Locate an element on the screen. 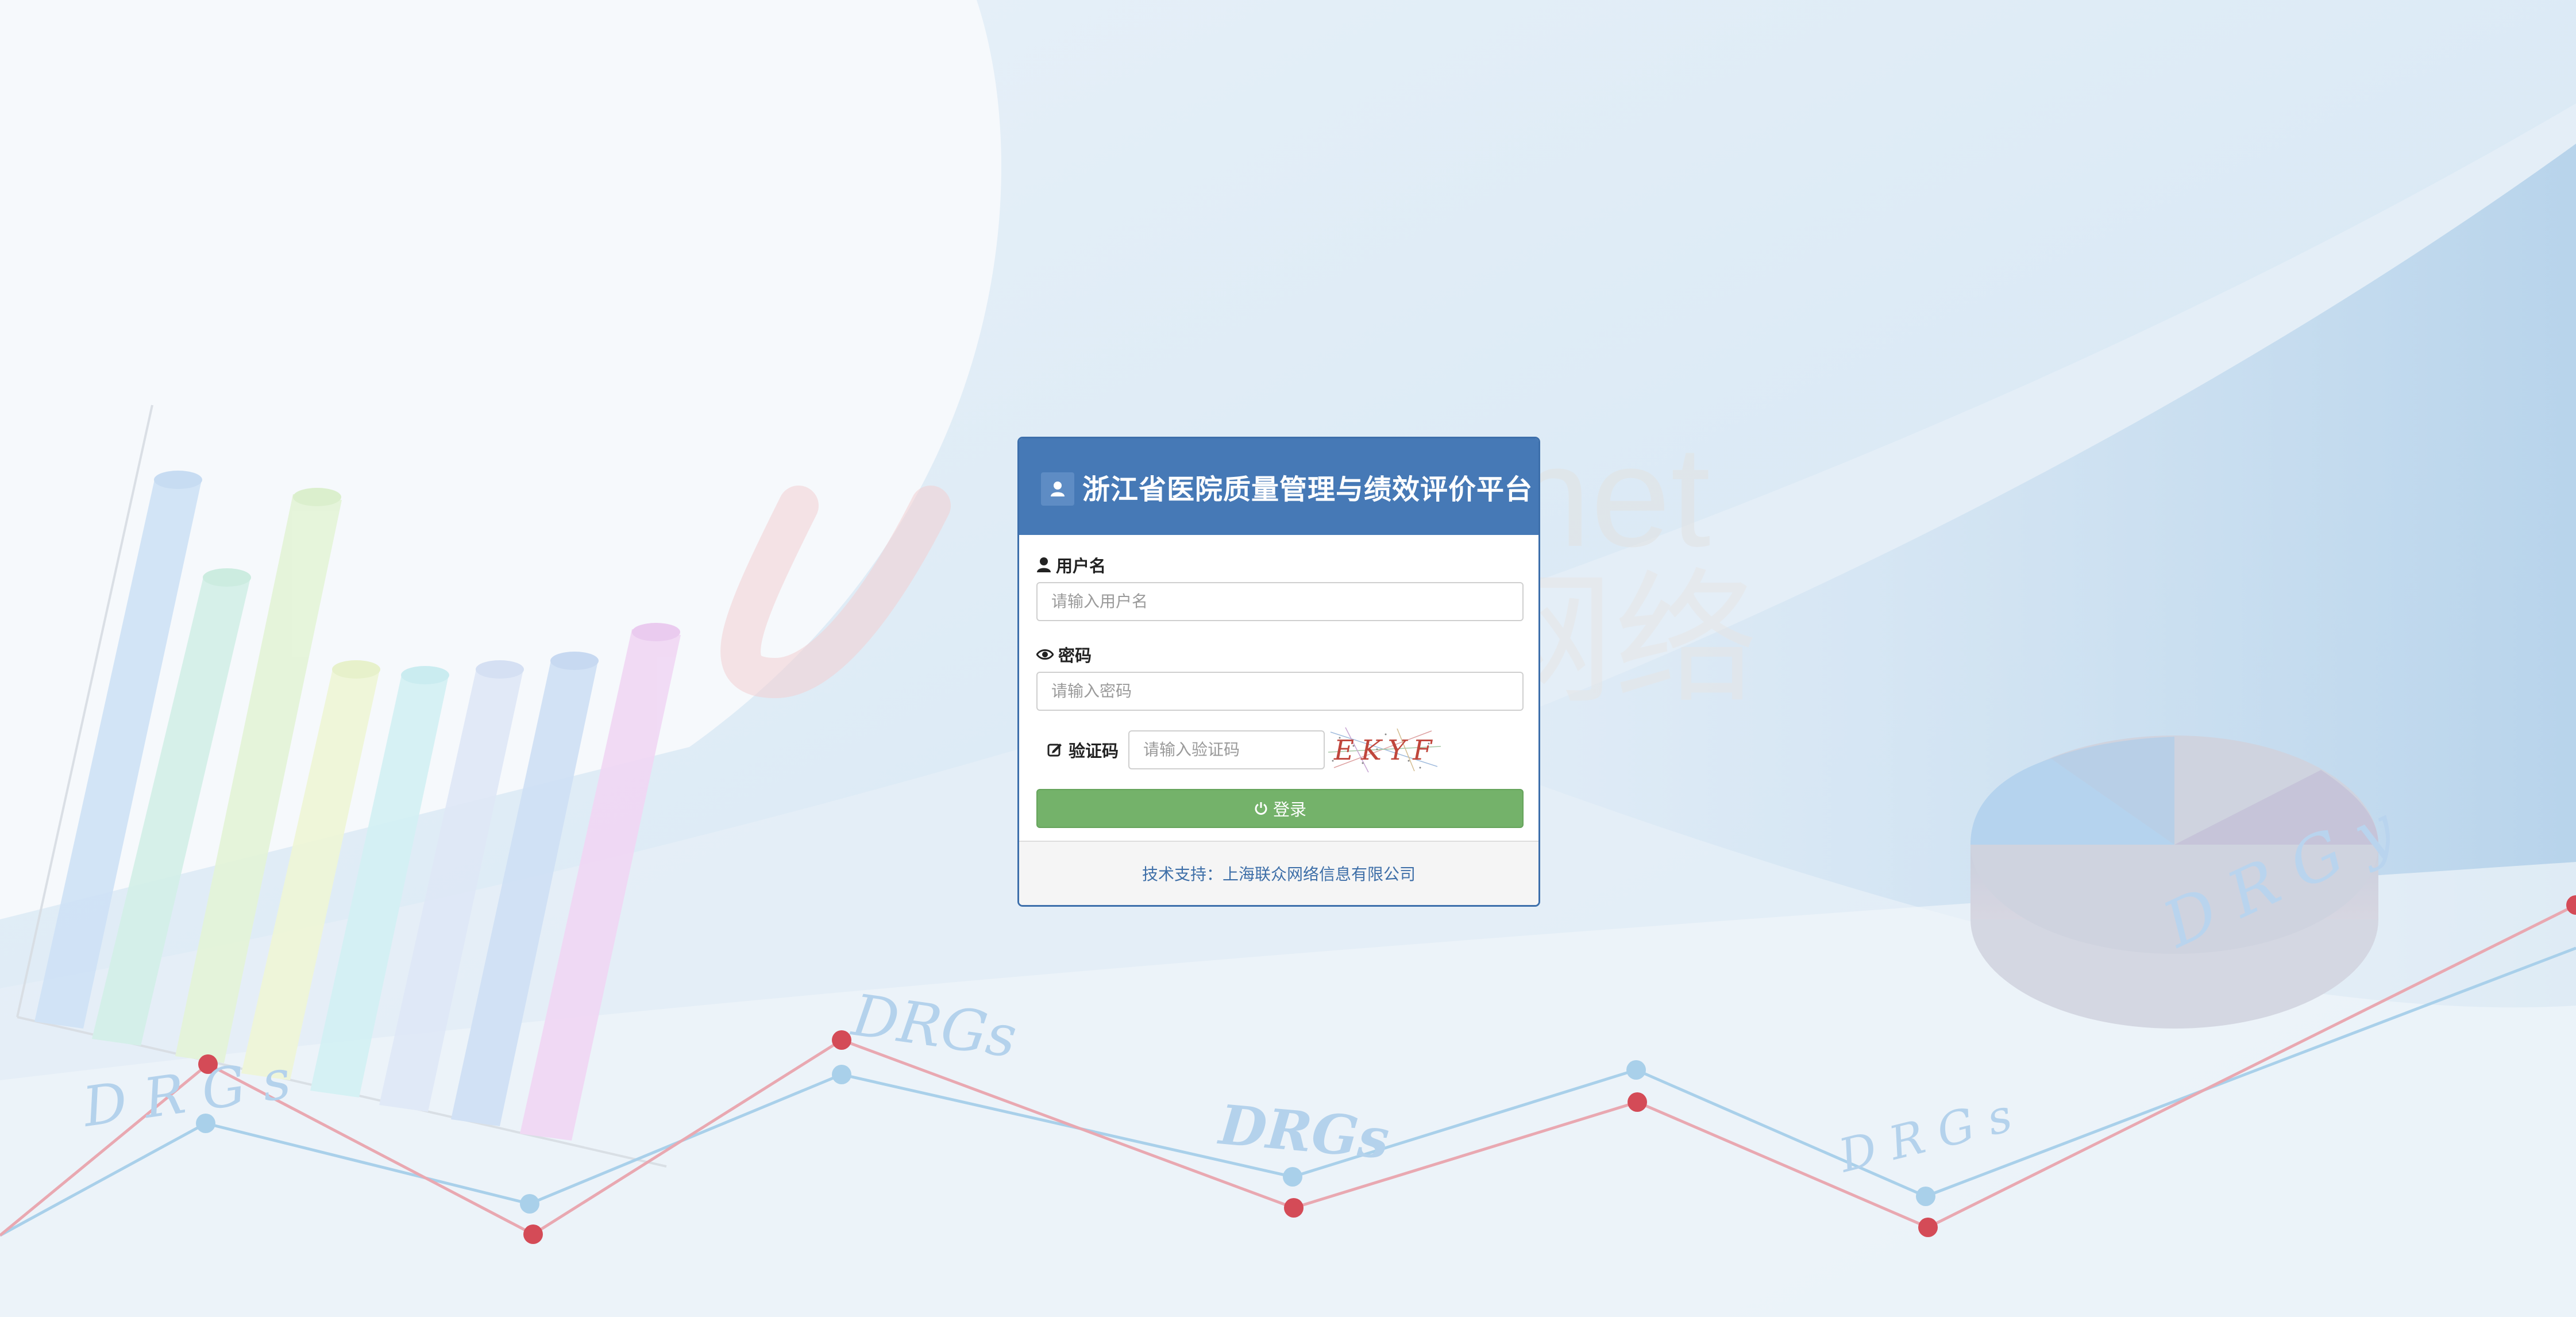 This screenshot has width=2576, height=1317. captcha-label: 验证码 is located at coordinates (1082, 750).